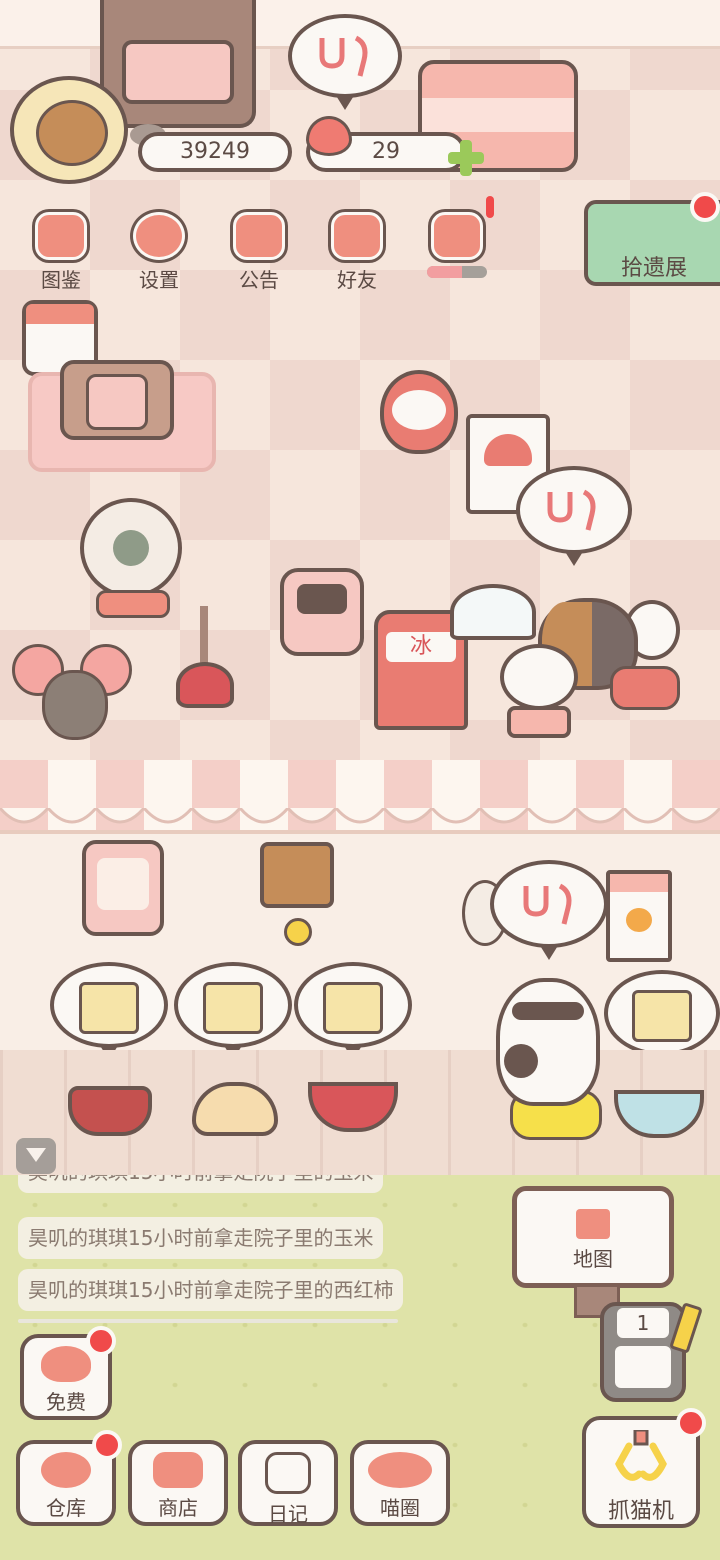  What do you see at coordinates (645, 688) in the screenshot?
I see `strawberry-cushion` at bounding box center [645, 688].